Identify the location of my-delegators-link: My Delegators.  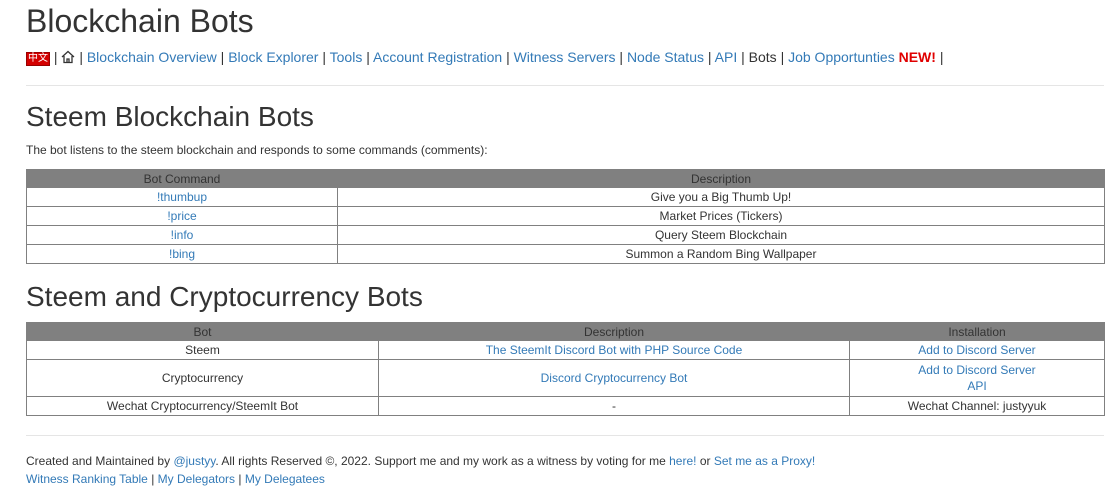
(196, 479).